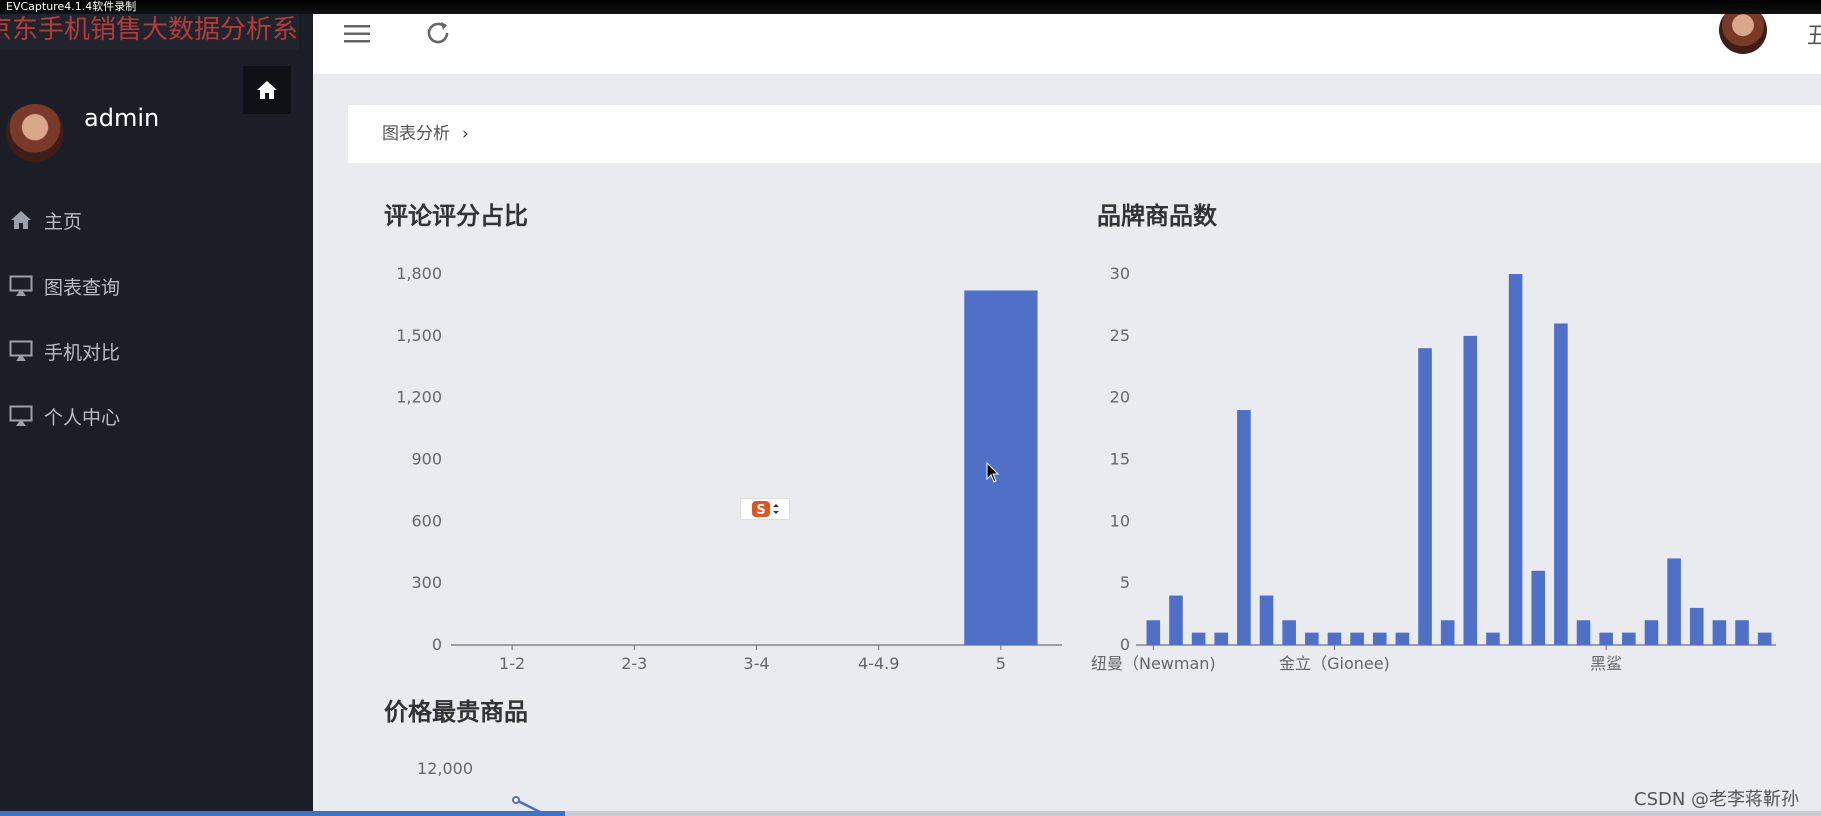 This screenshot has width=1821, height=816. I want to click on sogou-ime-icon: S, so click(761, 509).